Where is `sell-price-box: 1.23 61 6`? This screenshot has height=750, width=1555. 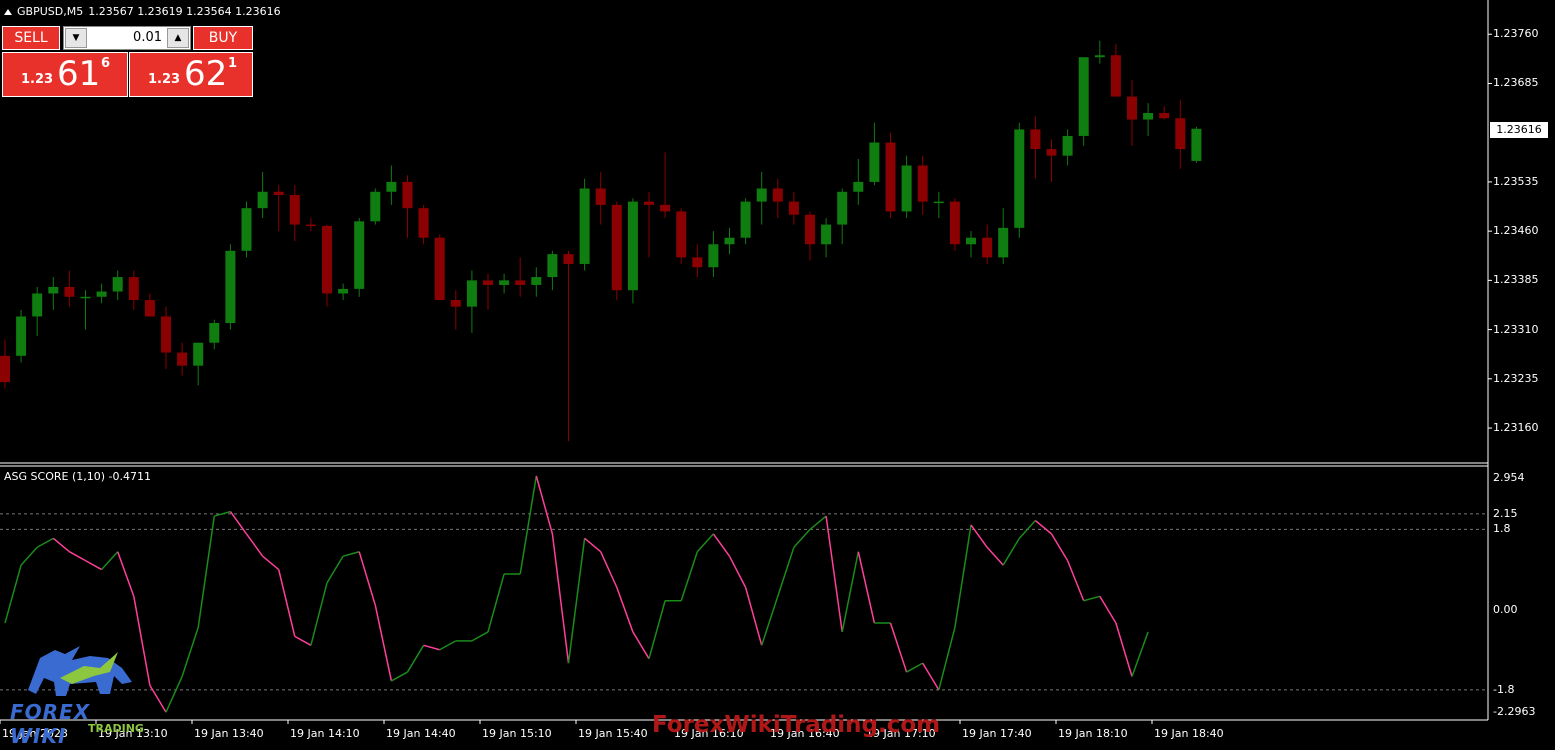
sell-price-box: 1.23 61 6 is located at coordinates (65, 74).